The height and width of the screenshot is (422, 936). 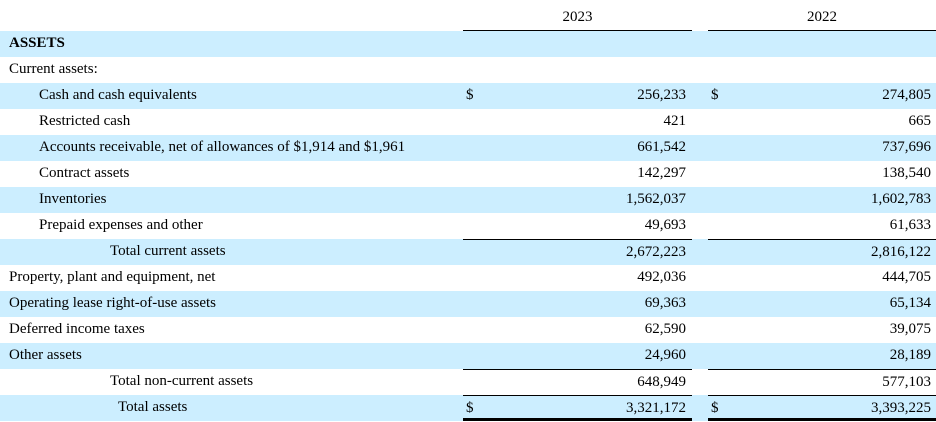 What do you see at coordinates (675, 121) in the screenshot?
I see `value: 421` at bounding box center [675, 121].